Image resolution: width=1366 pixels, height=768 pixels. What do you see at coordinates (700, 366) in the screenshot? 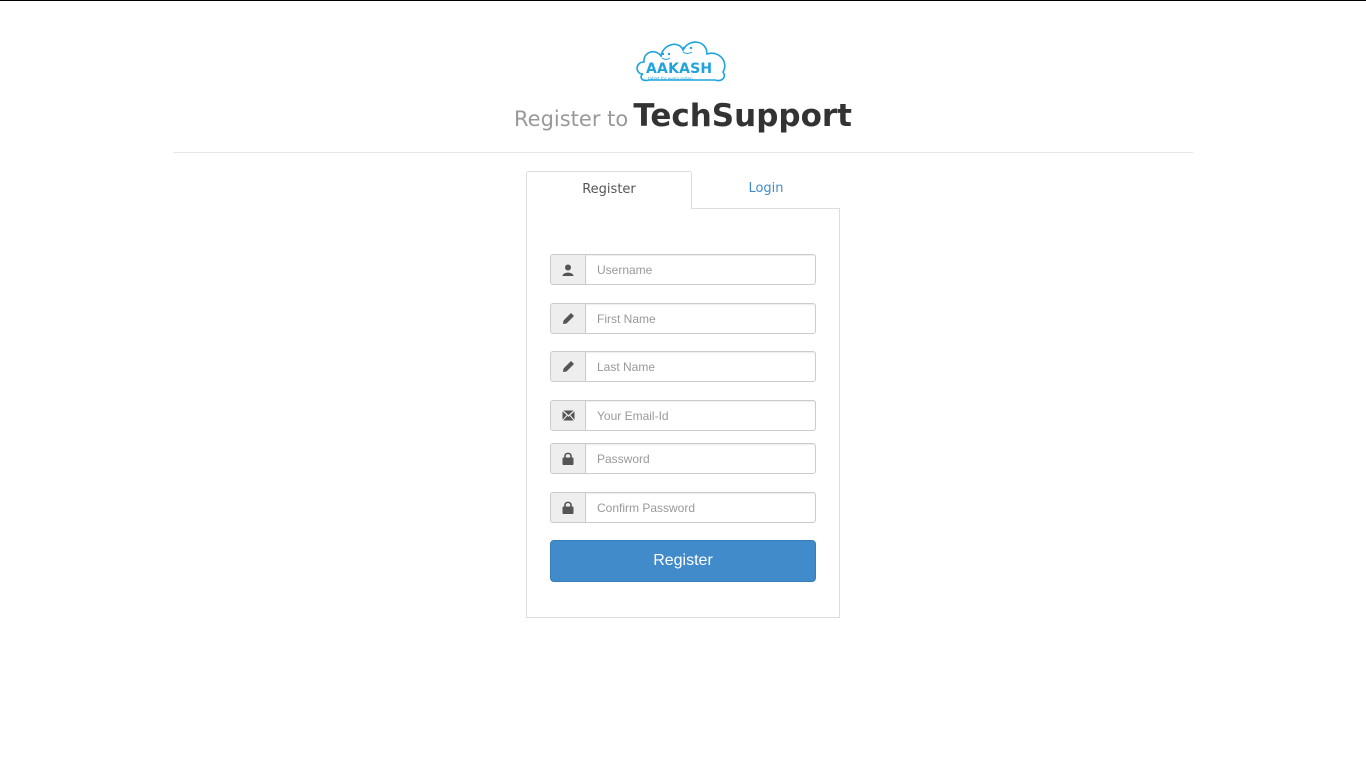
I see `last-name-input` at bounding box center [700, 366].